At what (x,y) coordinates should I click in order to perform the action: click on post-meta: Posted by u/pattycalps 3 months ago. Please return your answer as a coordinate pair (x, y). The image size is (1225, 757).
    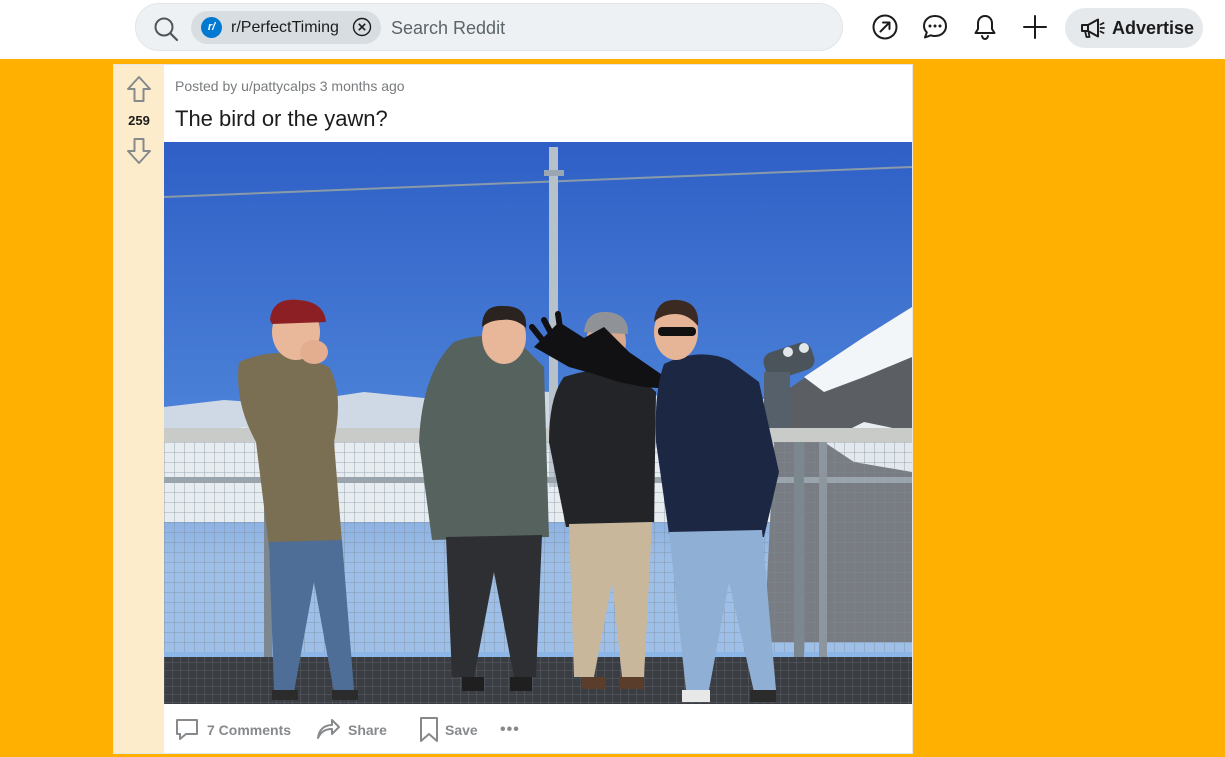
    Looking at the image, I should click on (290, 86).